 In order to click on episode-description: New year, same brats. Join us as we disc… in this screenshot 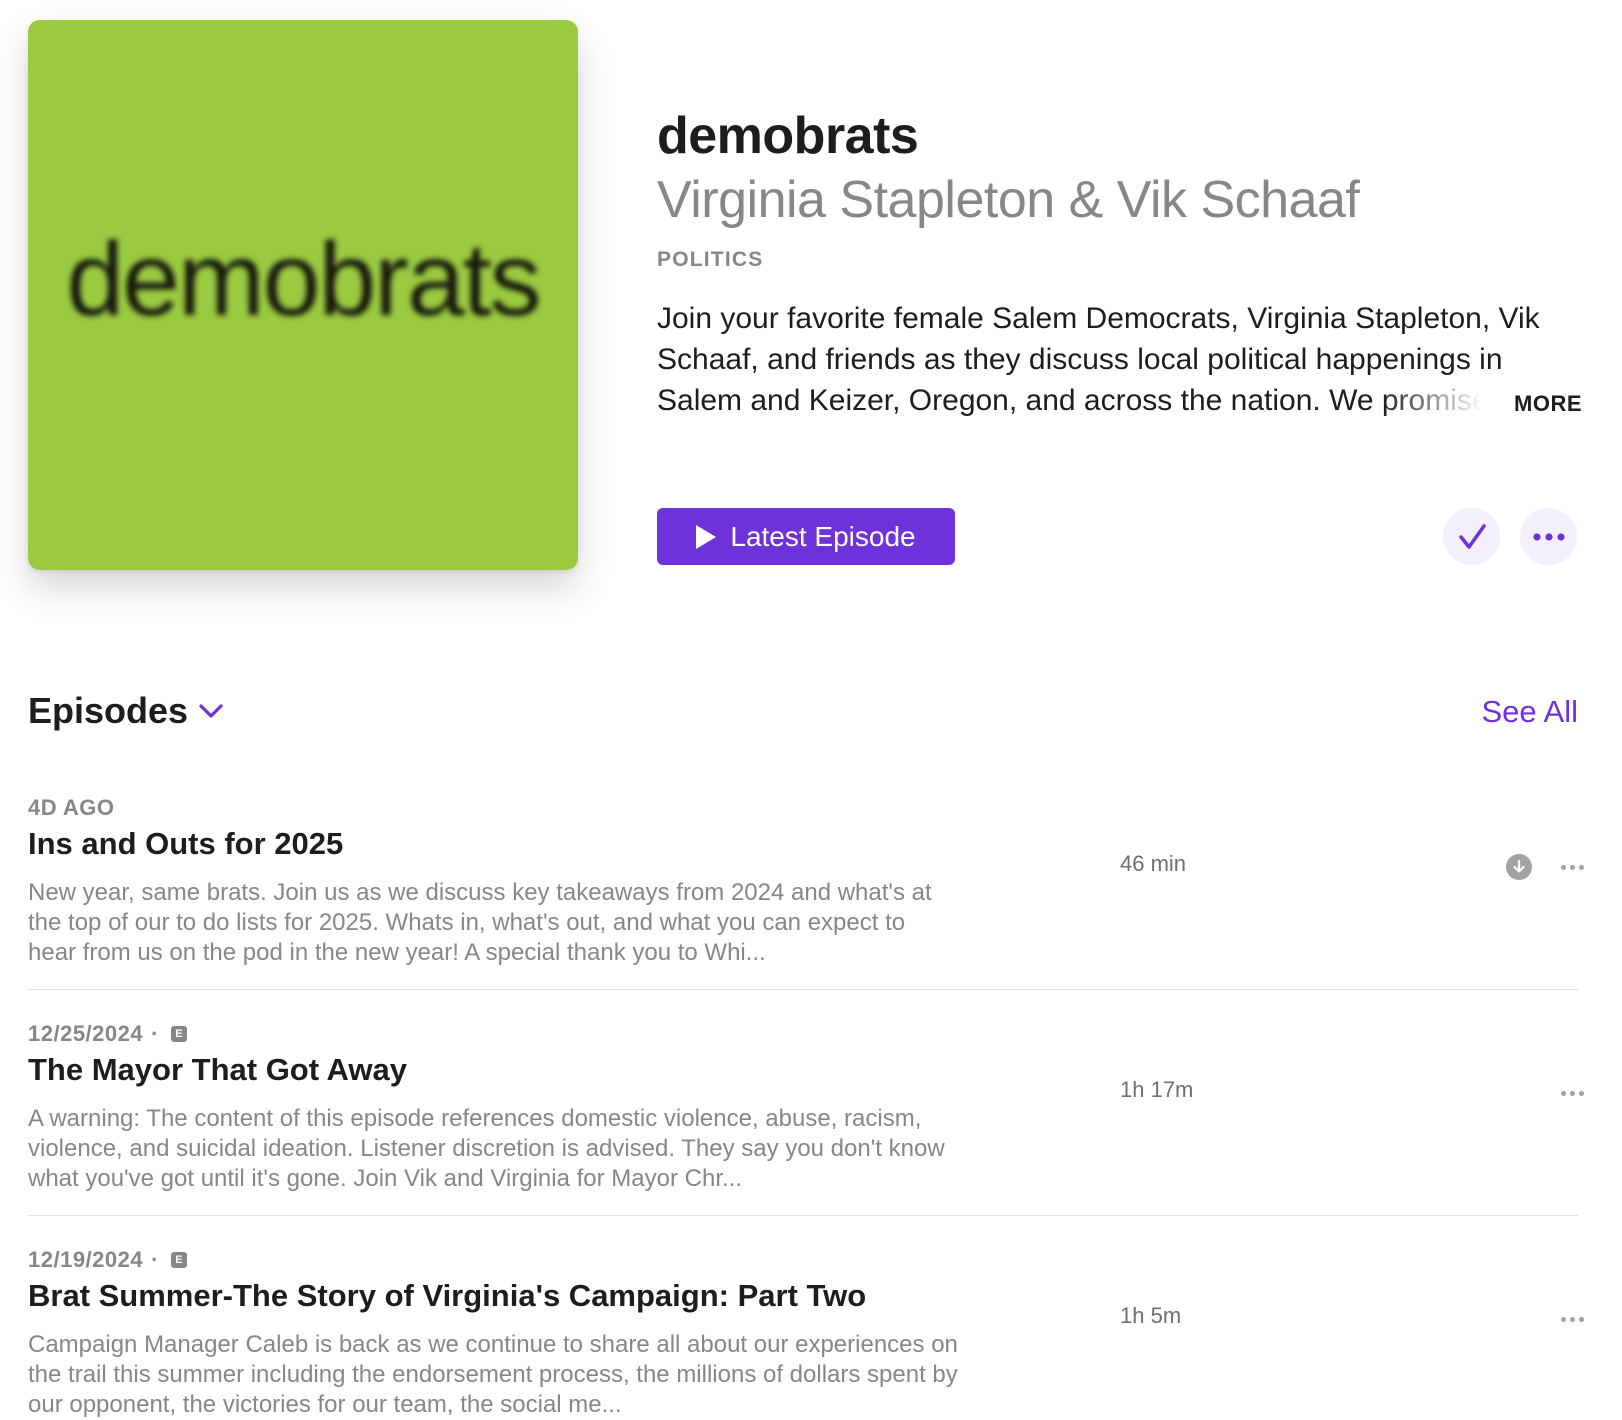, I will do `click(480, 922)`.